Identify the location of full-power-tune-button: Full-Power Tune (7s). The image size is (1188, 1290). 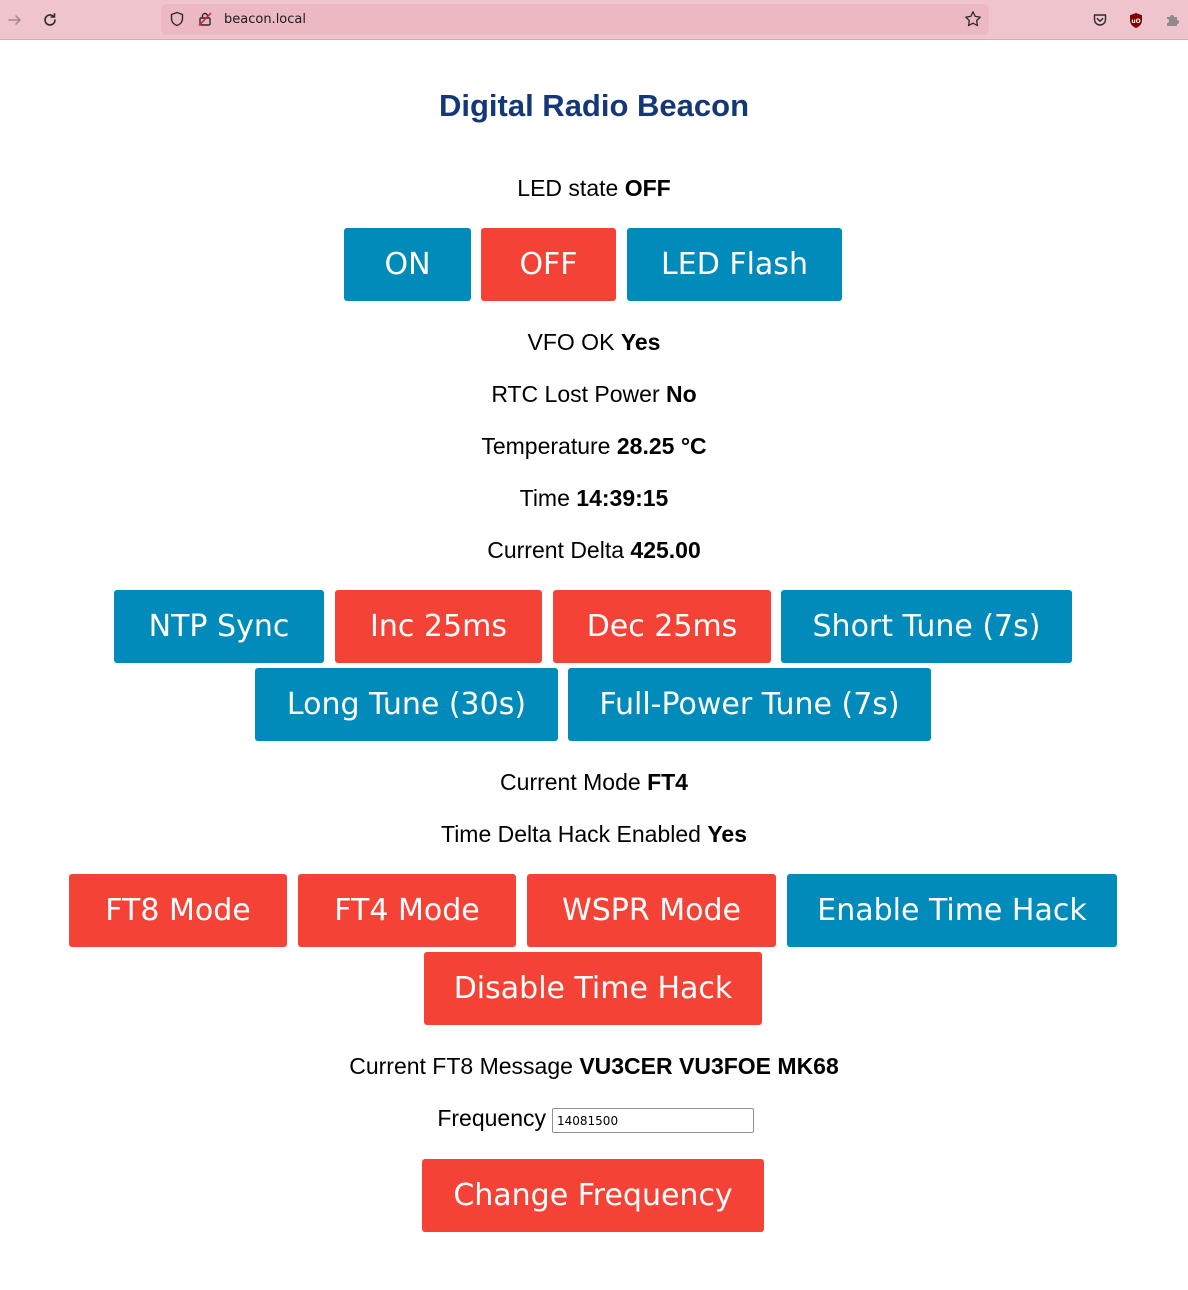
(749, 704).